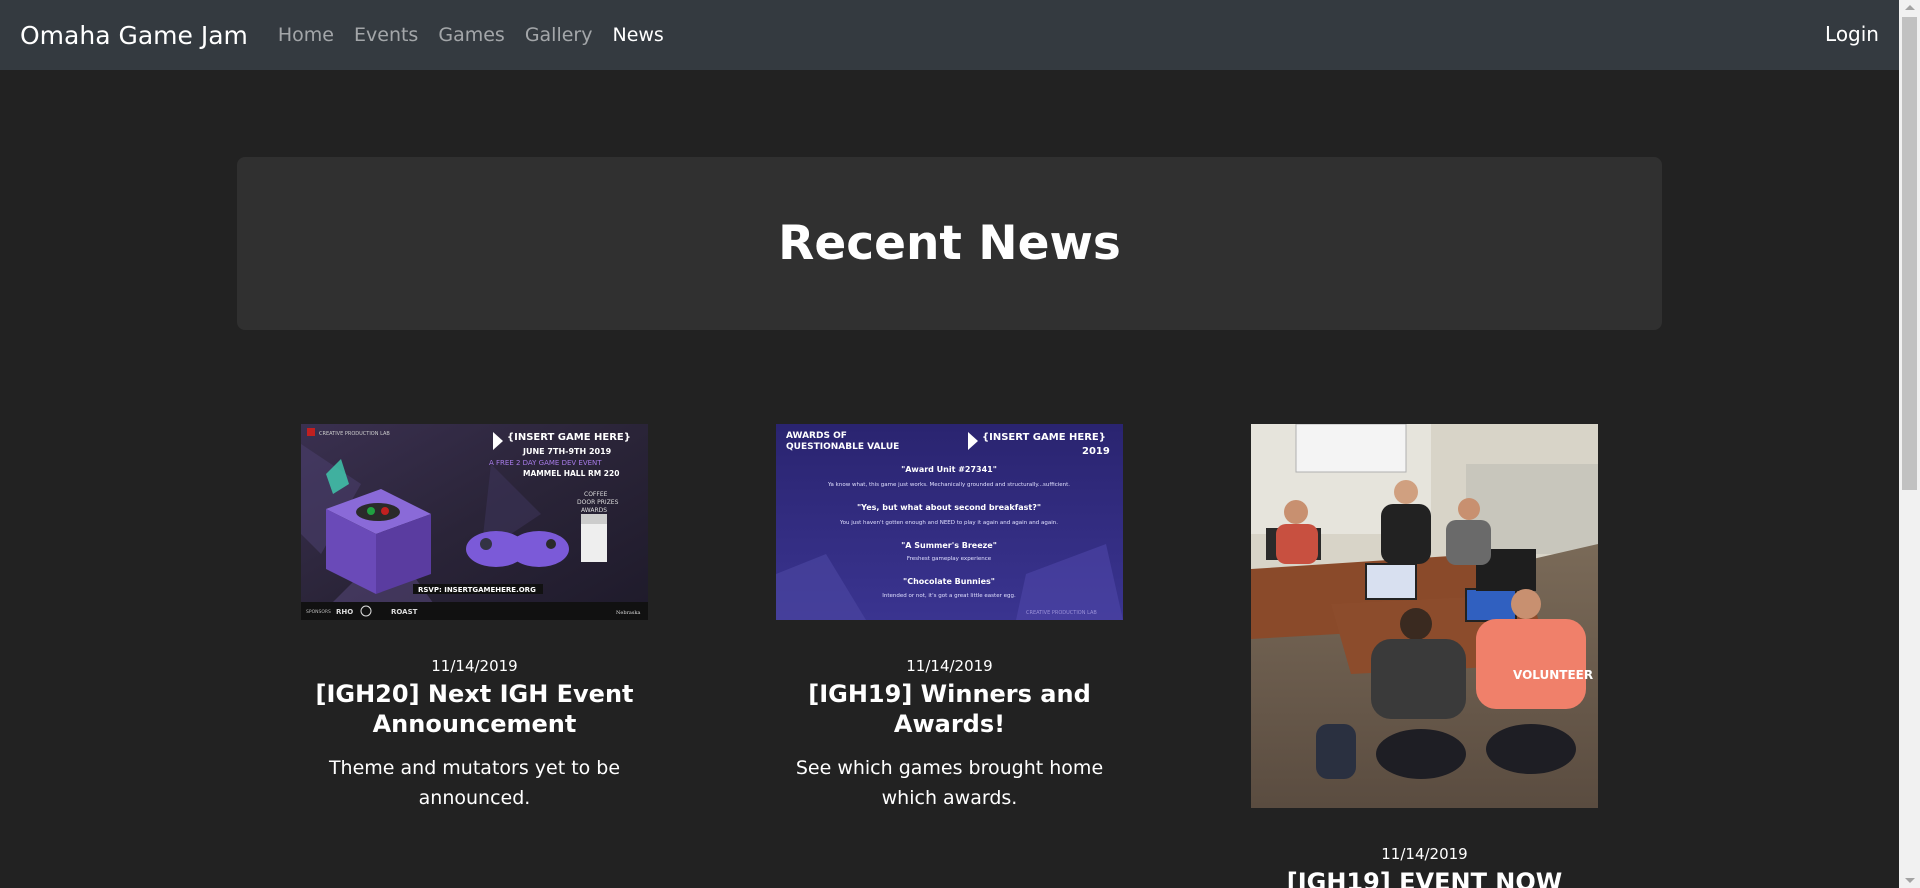 This screenshot has width=1920, height=888. Describe the element at coordinates (1910, 7) in the screenshot. I see `scroll-up-icon` at that location.